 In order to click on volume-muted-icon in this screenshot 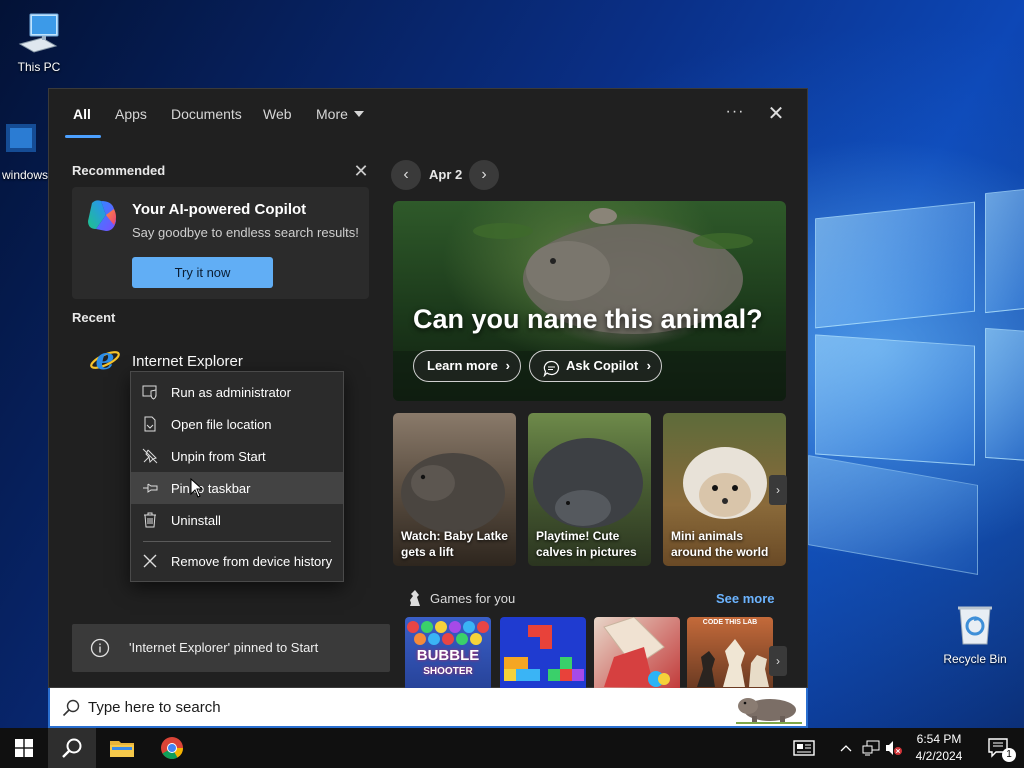, I will do `click(894, 748)`.